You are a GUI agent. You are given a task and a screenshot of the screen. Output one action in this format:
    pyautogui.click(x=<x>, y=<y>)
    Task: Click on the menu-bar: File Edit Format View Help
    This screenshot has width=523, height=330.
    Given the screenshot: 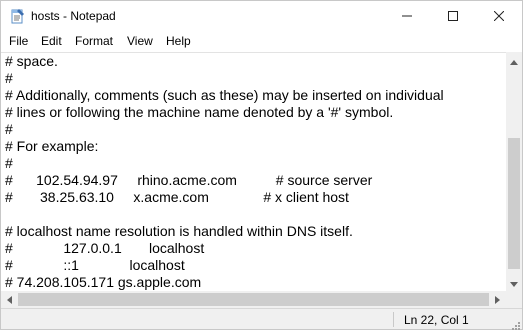 What is the action you would take?
    pyautogui.click(x=261, y=42)
    